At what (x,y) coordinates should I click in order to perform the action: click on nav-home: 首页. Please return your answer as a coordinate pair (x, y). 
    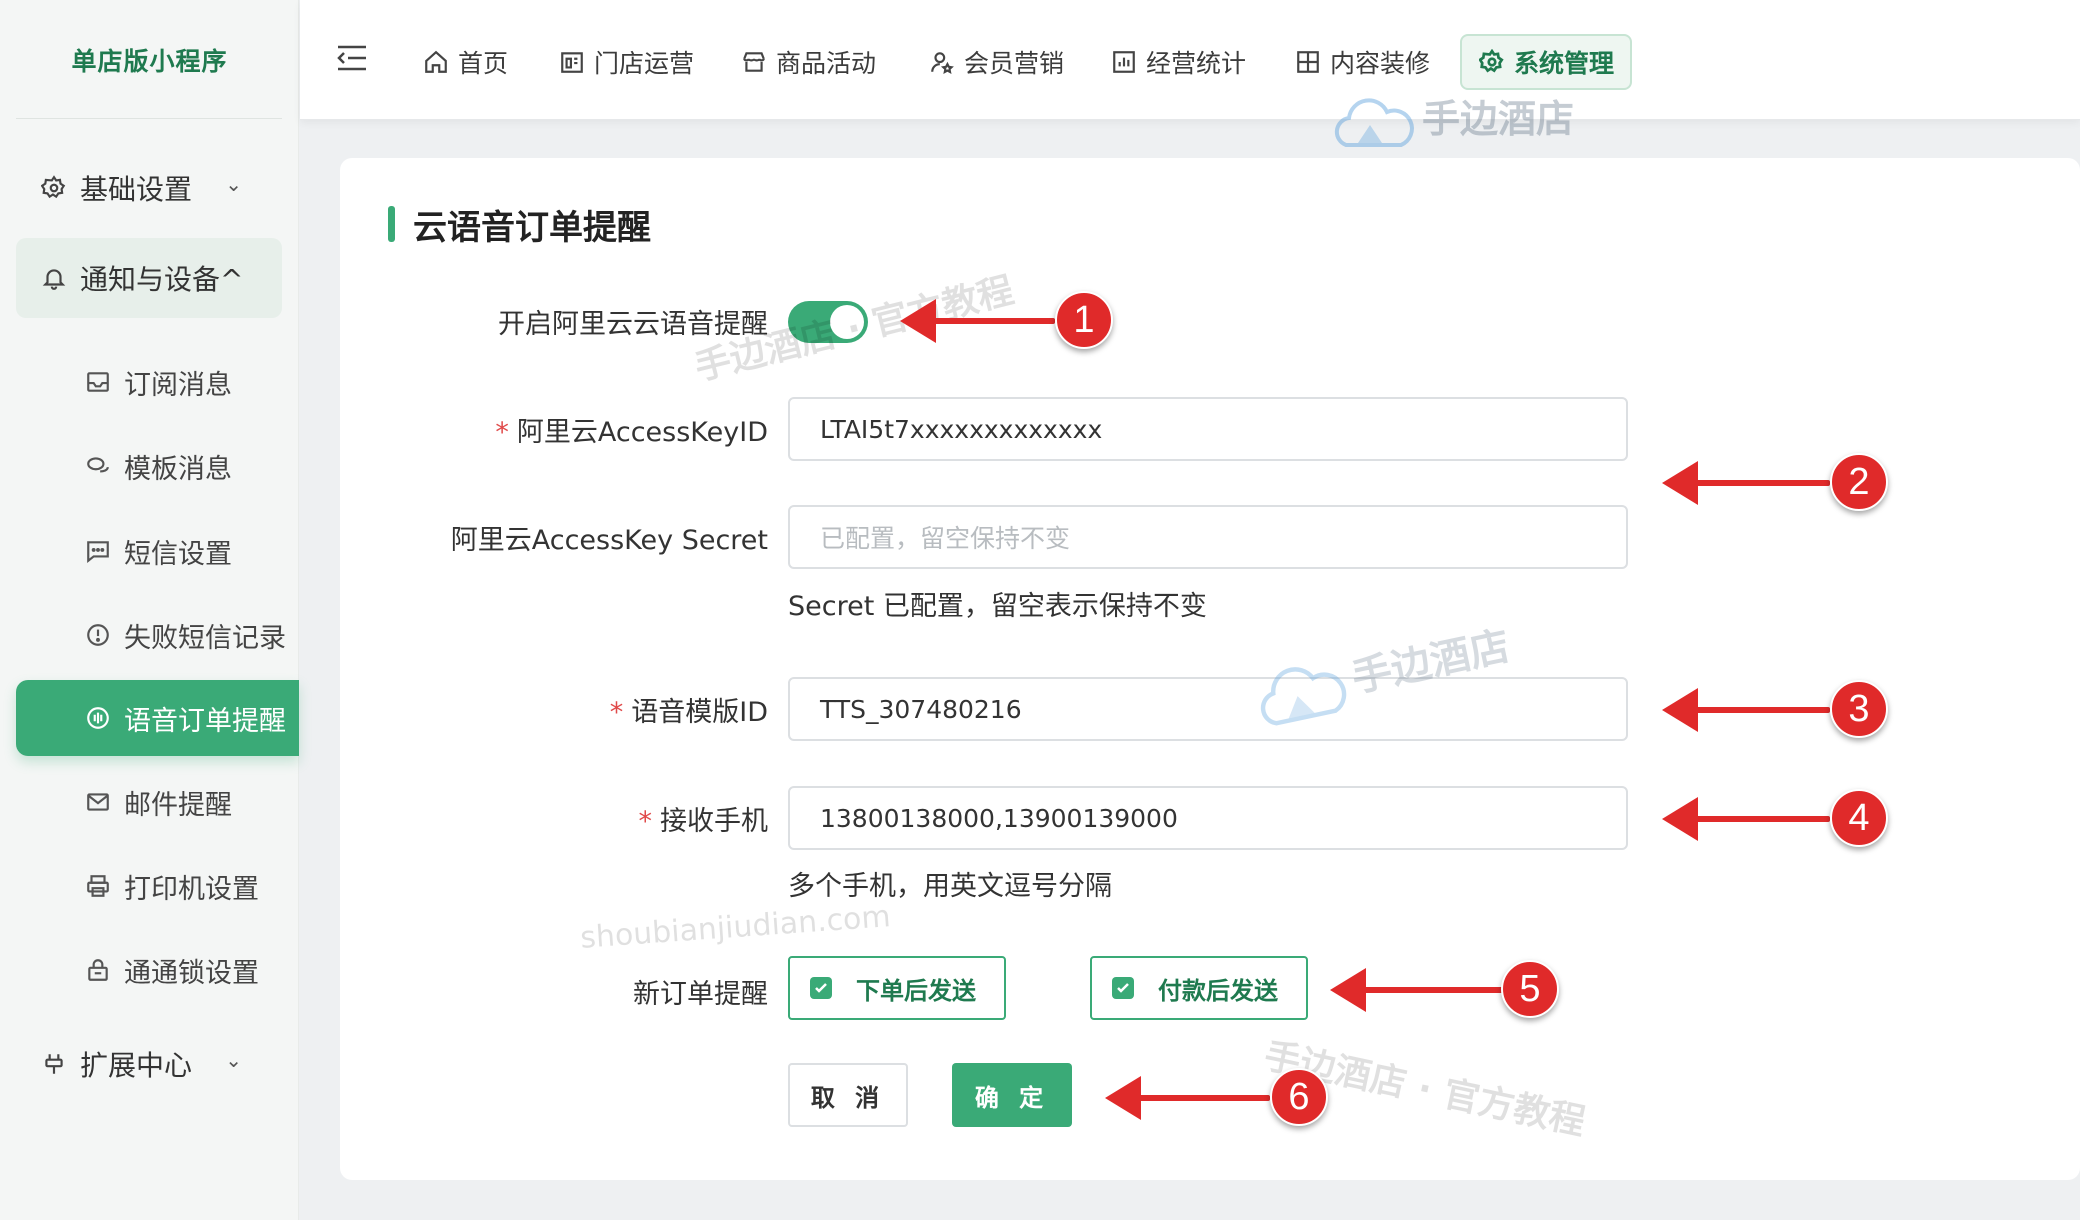
    Looking at the image, I should click on (465, 62).